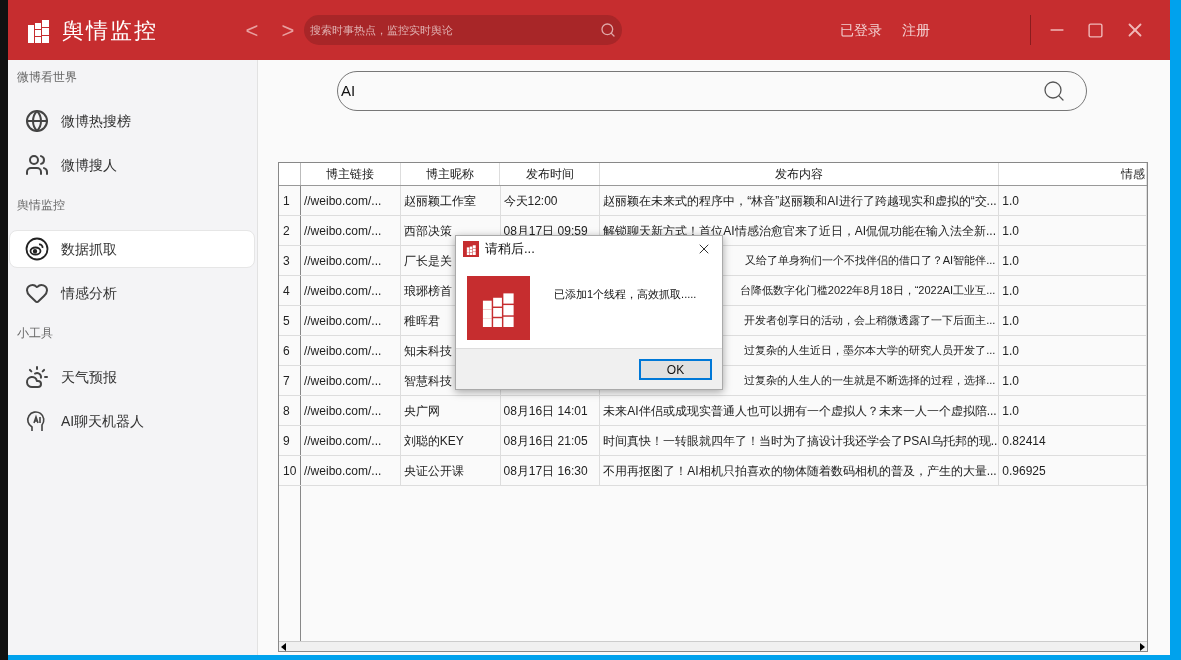  What do you see at coordinates (290, 470) in the screenshot?
I see `row-number: 10` at bounding box center [290, 470].